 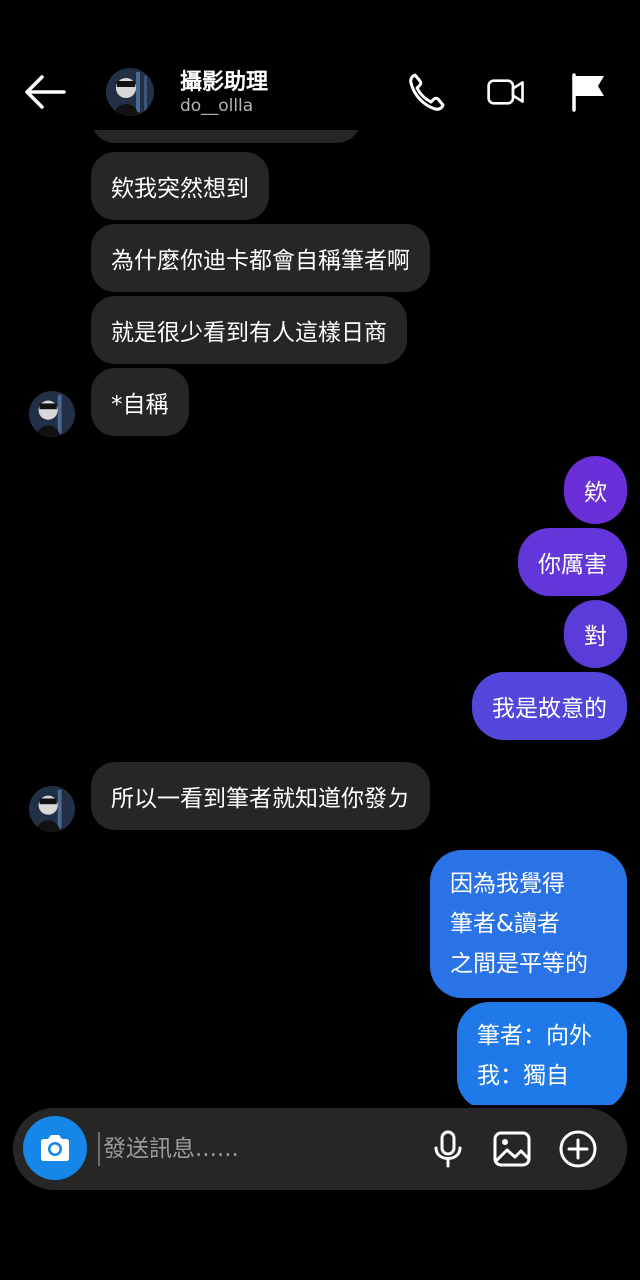 What do you see at coordinates (506, 92) in the screenshot?
I see `video-camera-icon` at bounding box center [506, 92].